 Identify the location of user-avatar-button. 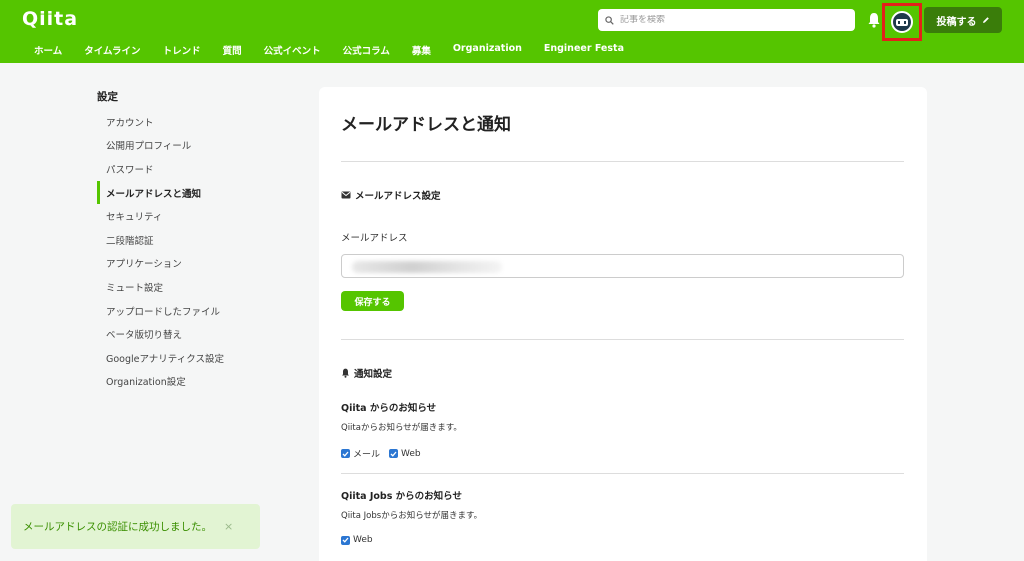
(902, 22).